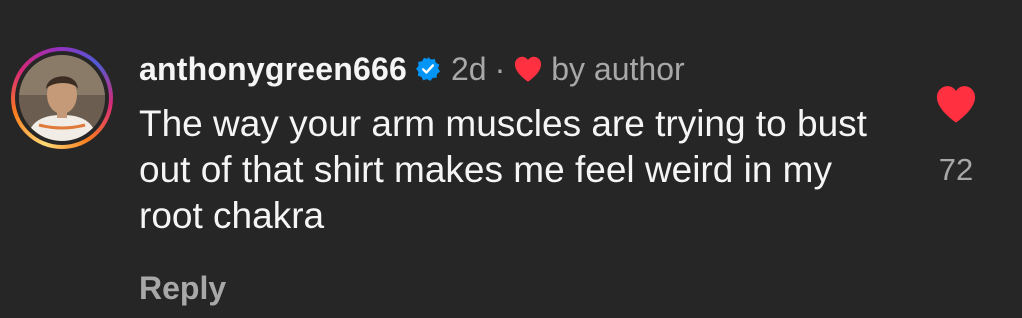 The width and height of the screenshot is (1022, 318). I want to click on avatar-photo-image, so click(62, 98).